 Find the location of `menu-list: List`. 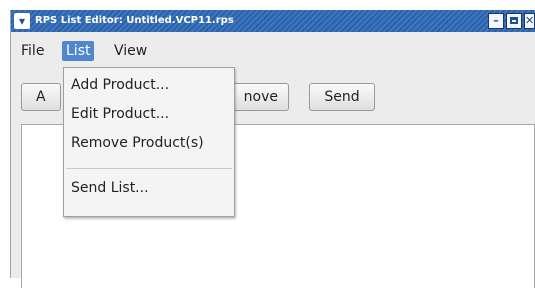

menu-list: List is located at coordinates (78, 51).